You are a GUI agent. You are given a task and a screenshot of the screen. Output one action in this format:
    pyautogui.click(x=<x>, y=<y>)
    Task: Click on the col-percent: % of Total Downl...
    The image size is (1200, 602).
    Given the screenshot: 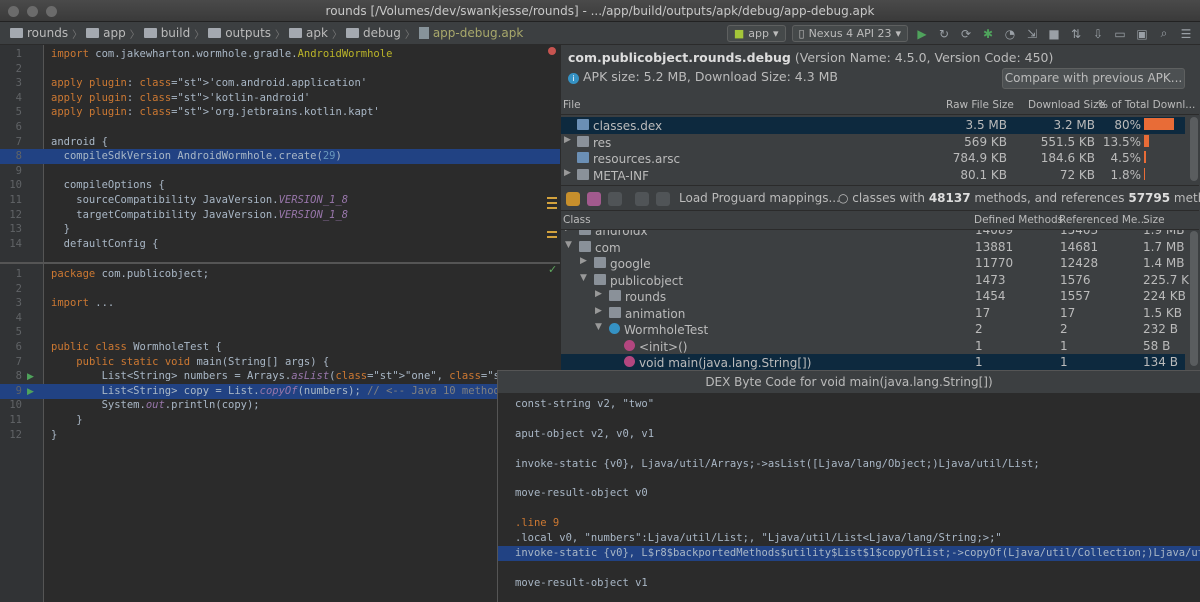 What is the action you would take?
    pyautogui.click(x=1146, y=105)
    